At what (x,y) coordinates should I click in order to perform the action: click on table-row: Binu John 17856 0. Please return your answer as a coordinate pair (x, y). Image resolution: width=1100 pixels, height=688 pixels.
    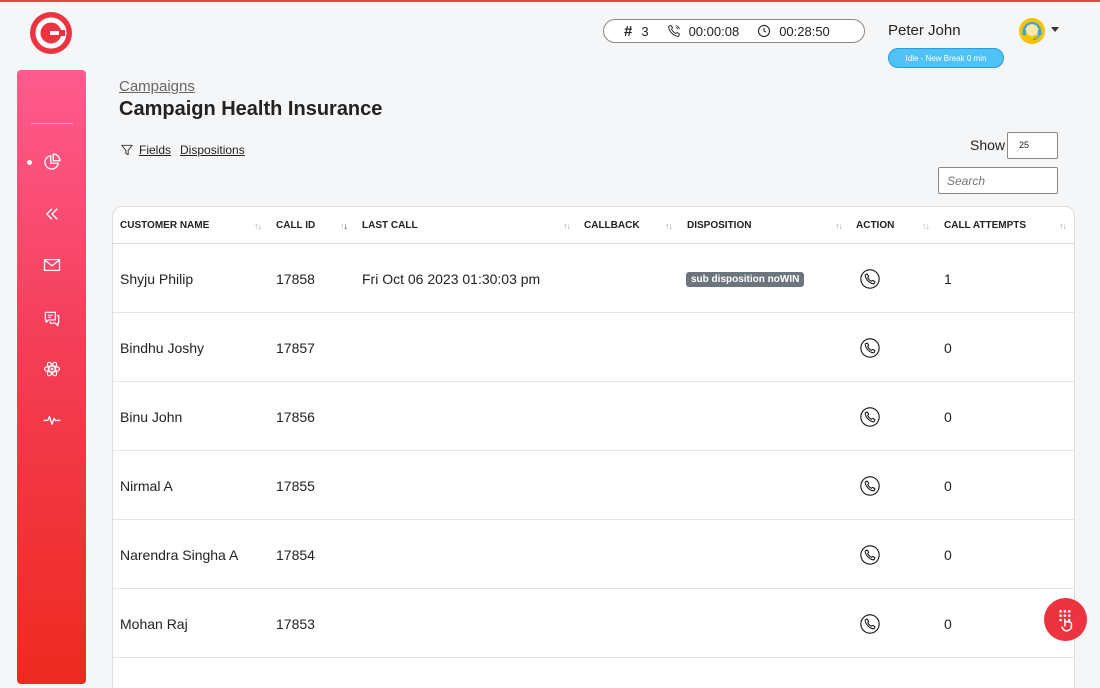
    Looking at the image, I should click on (593, 416).